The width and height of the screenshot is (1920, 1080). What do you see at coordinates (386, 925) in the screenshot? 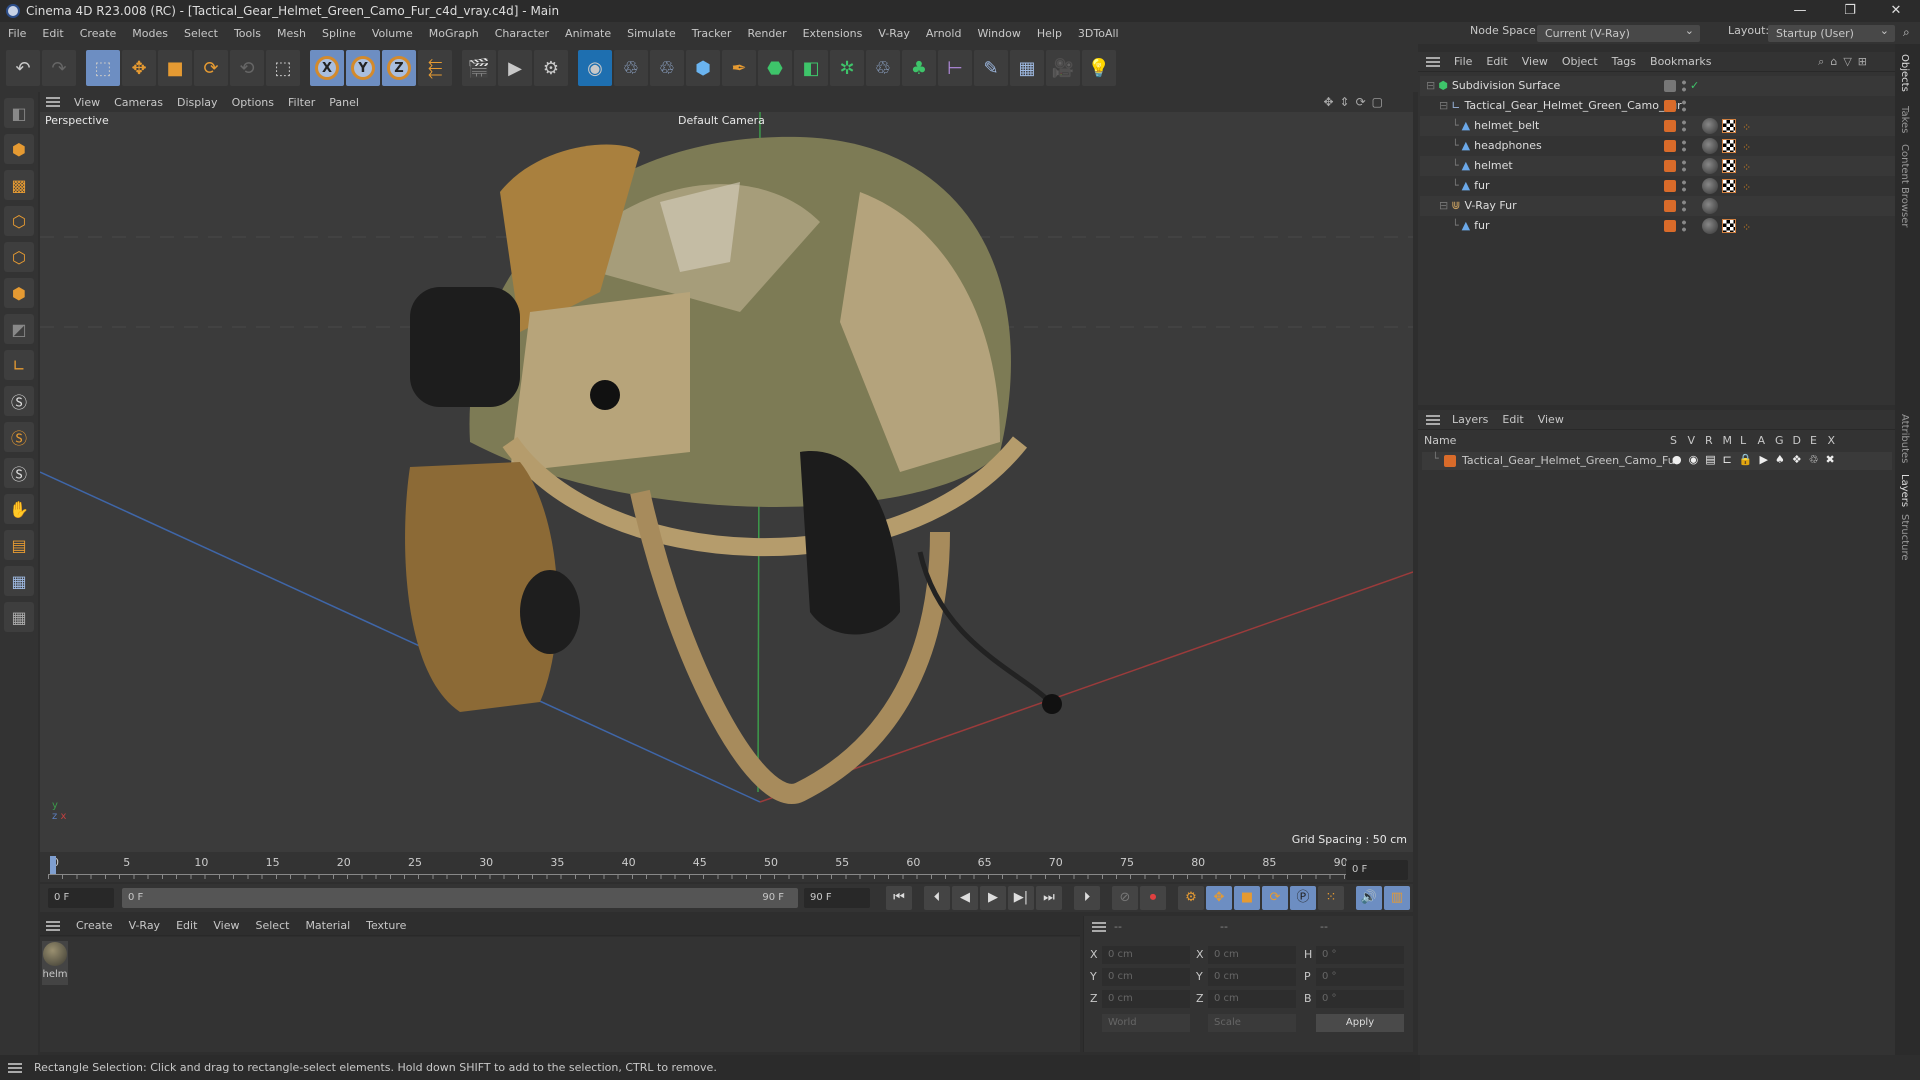
I see `material-menu-texture: Texture` at bounding box center [386, 925].